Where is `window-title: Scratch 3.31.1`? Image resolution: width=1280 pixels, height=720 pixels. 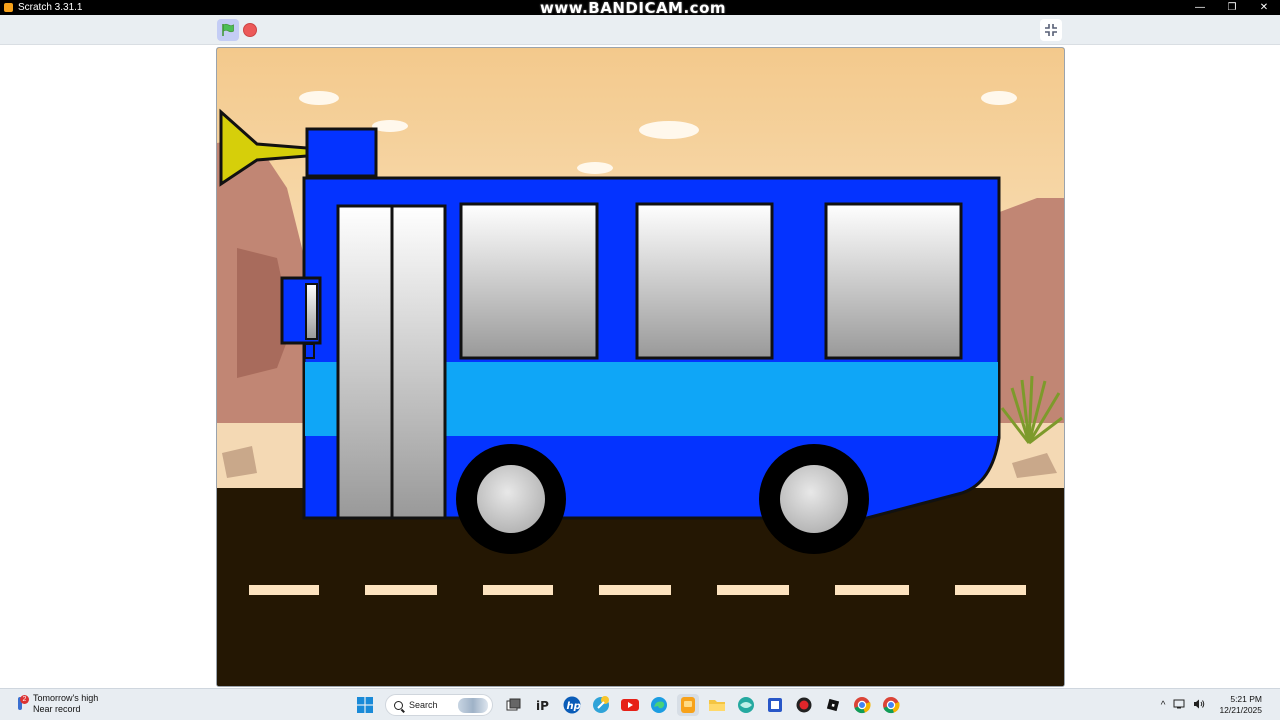 window-title: Scratch 3.31.1 is located at coordinates (50, 7).